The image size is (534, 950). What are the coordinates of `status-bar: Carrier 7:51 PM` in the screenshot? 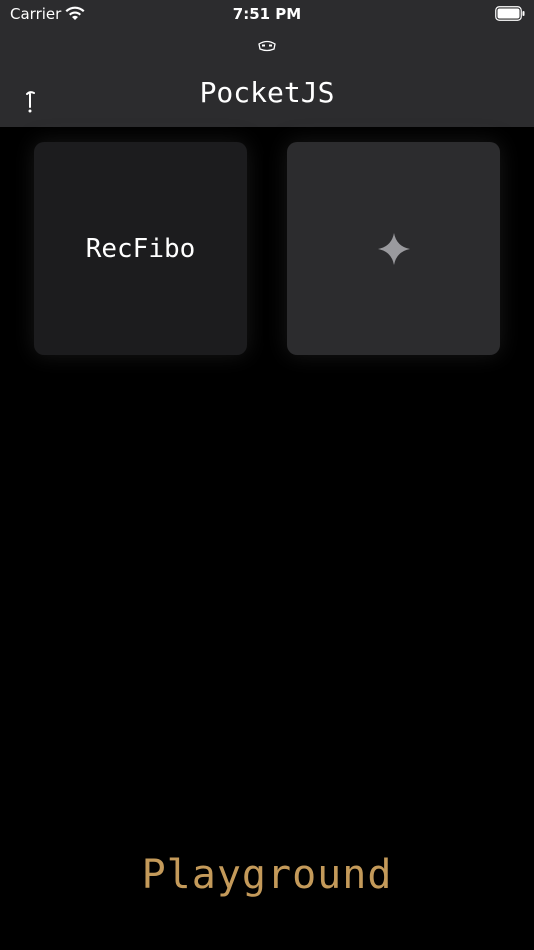 It's located at (267, 15).